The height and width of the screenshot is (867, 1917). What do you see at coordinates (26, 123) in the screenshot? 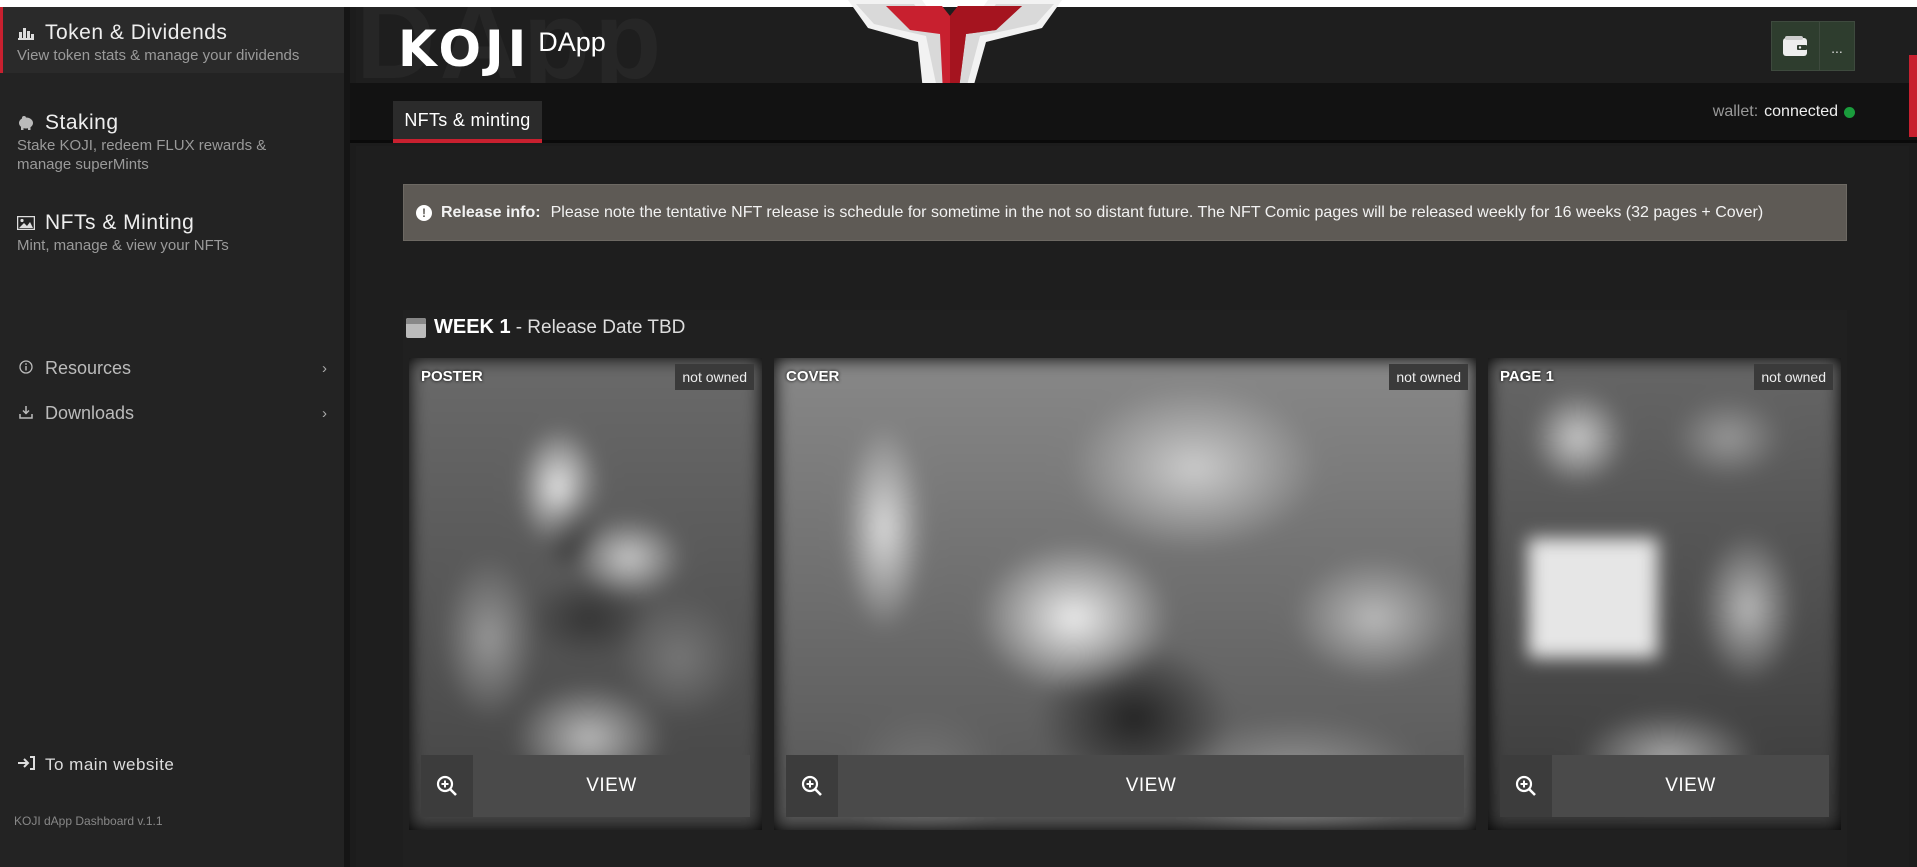
I see `piggy-bank-icon` at bounding box center [26, 123].